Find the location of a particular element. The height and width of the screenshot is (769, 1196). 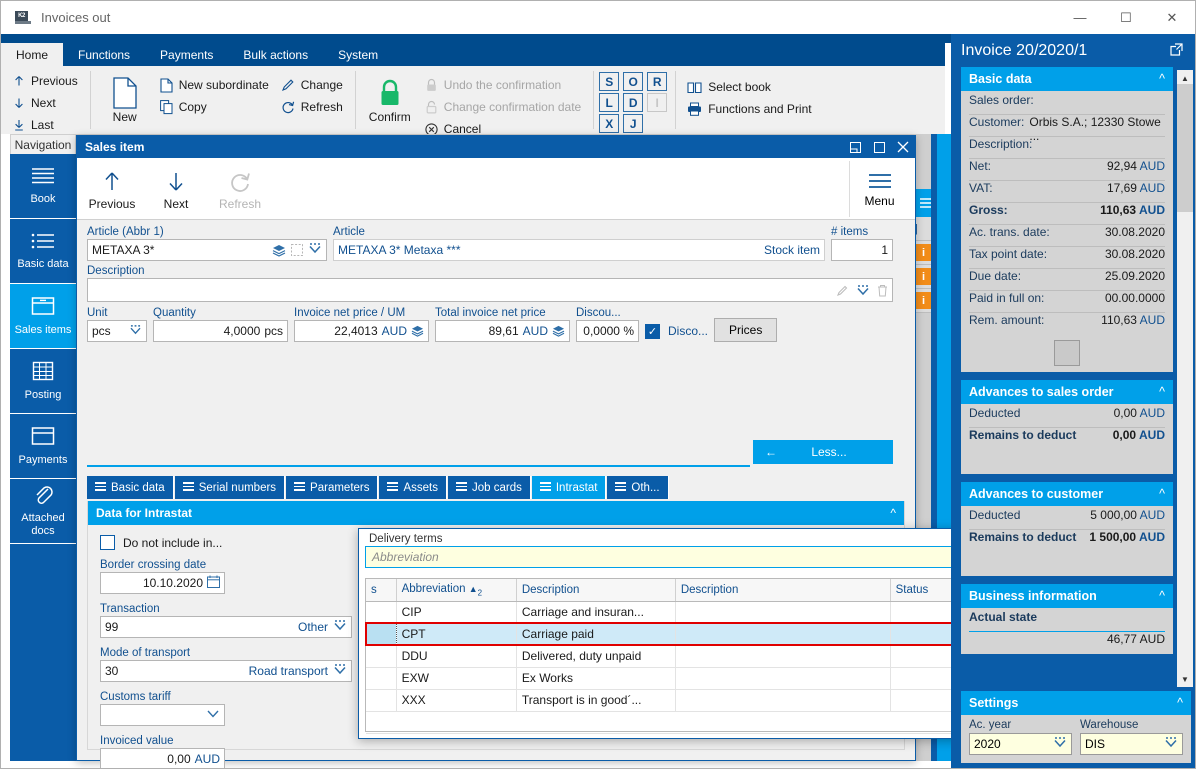

navigation-tab: Navigation is located at coordinates (43, 144).